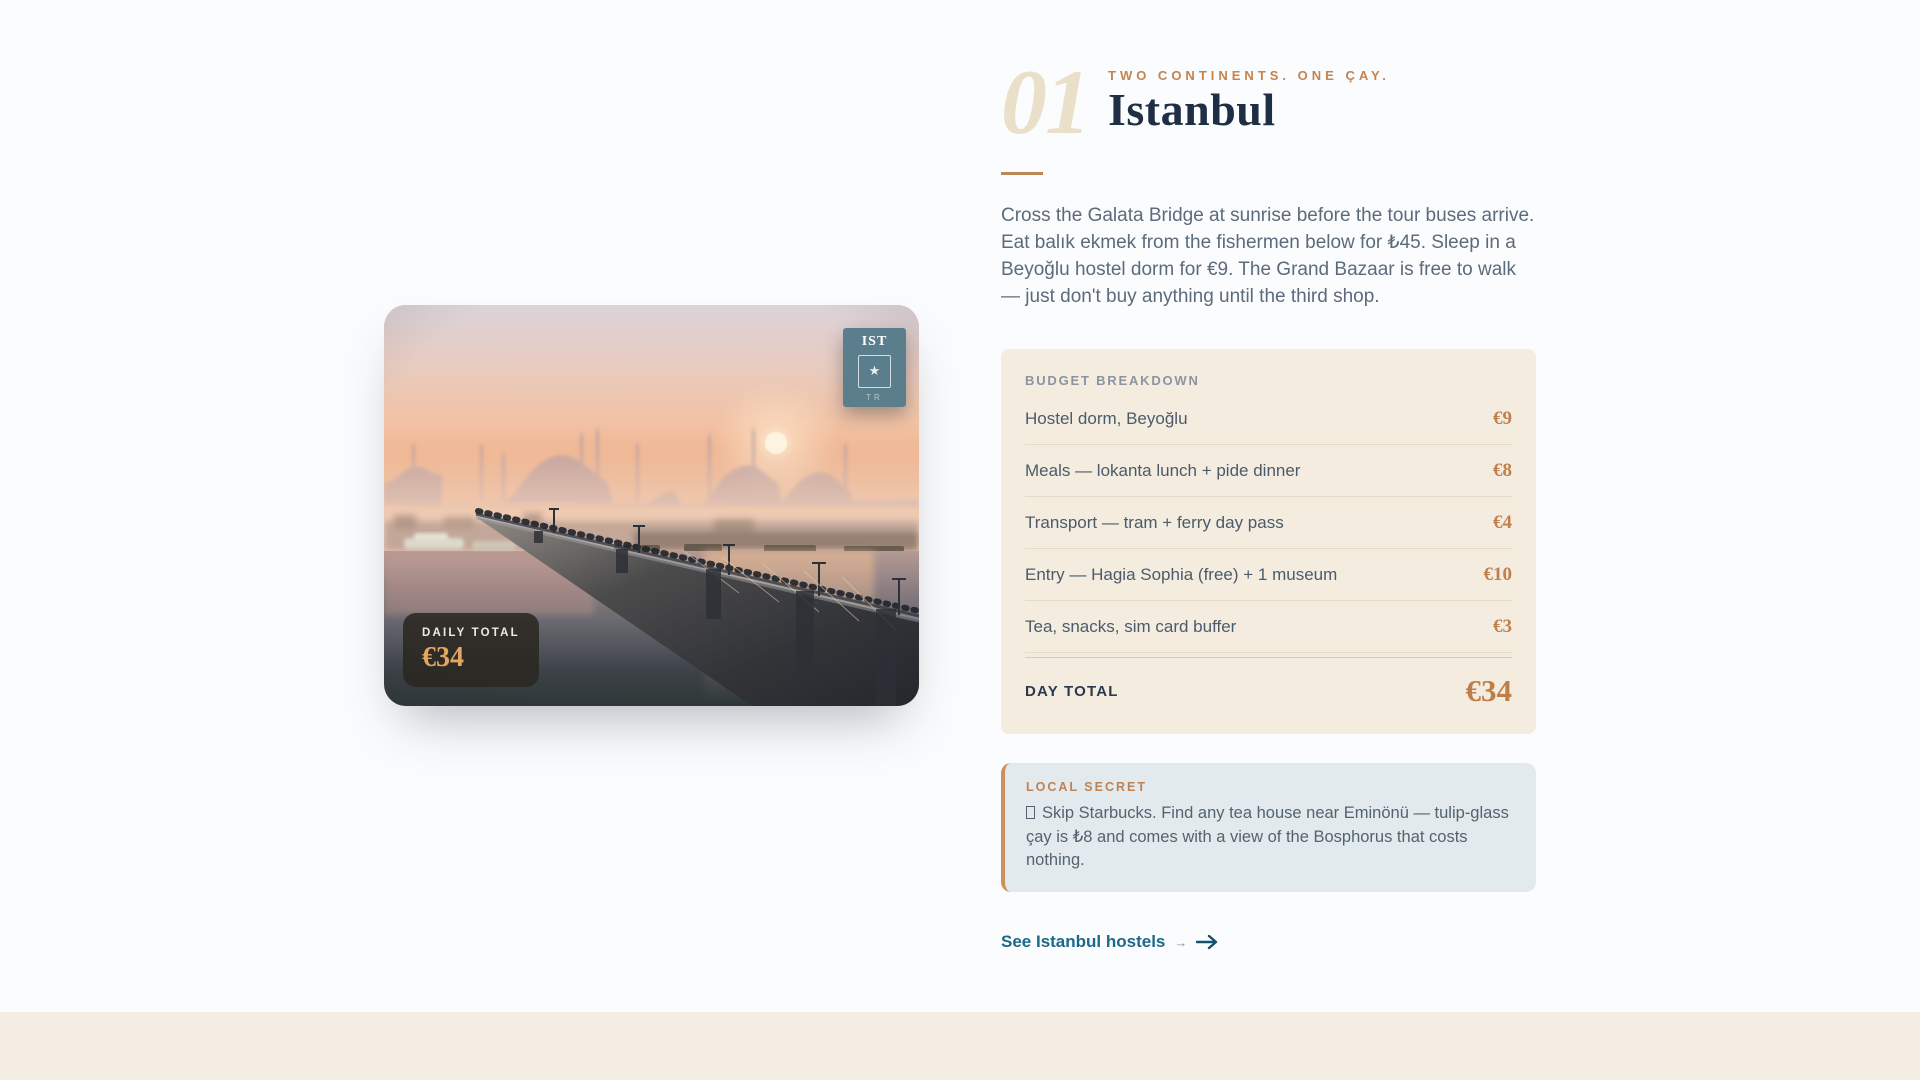 The height and width of the screenshot is (1080, 1920). What do you see at coordinates (1086, 787) in the screenshot?
I see `local-secret-heading: LOCAL SECRET` at bounding box center [1086, 787].